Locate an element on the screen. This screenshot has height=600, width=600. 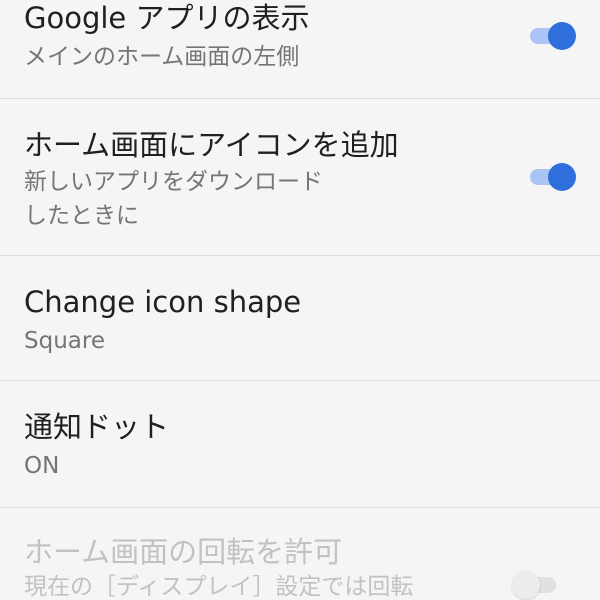
setting-title: 通知ドット is located at coordinates (97, 427).